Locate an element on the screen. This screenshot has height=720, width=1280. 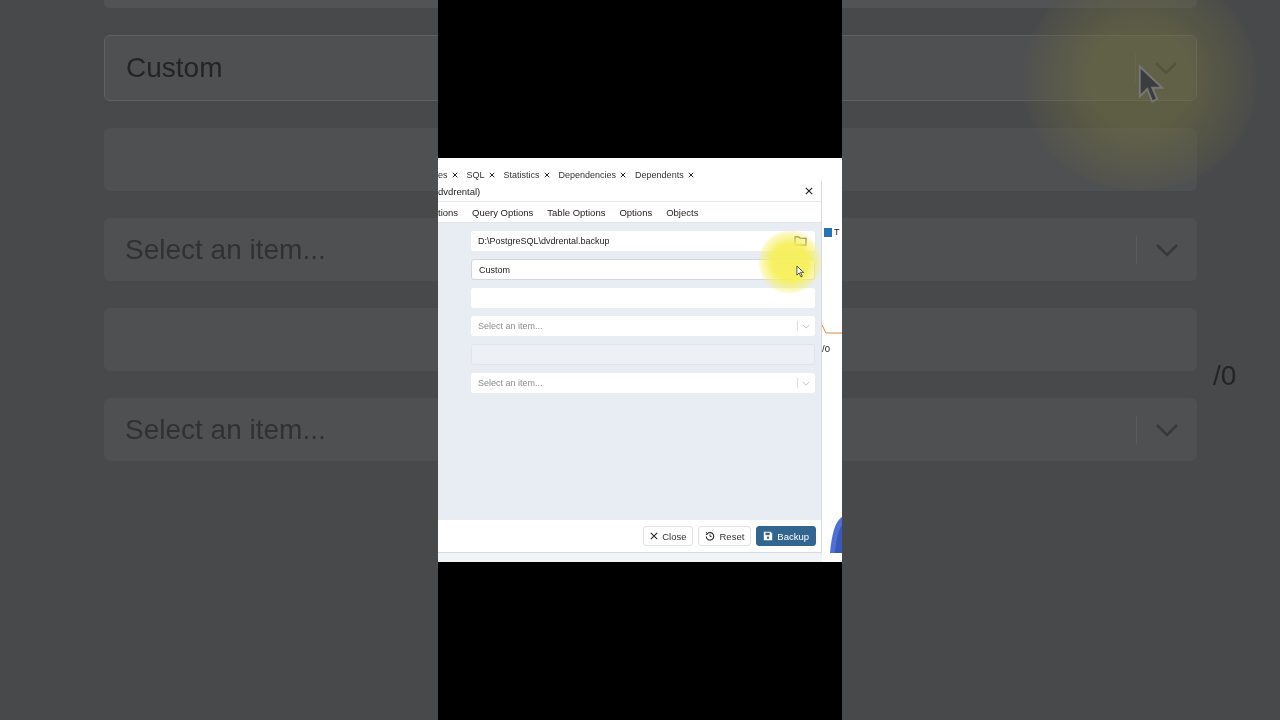
legend-label: T is located at coordinates (837, 232).